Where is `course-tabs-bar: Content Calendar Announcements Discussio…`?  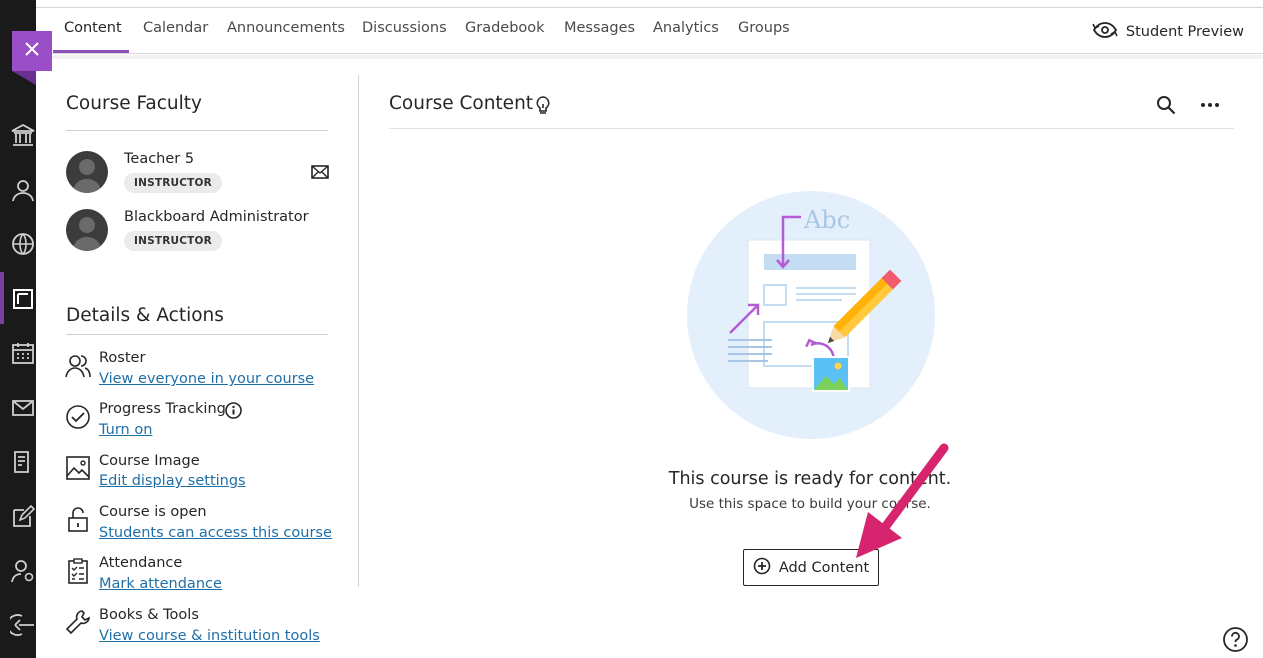 course-tabs-bar: Content Calendar Announcements Discussio… is located at coordinates (649, 31).